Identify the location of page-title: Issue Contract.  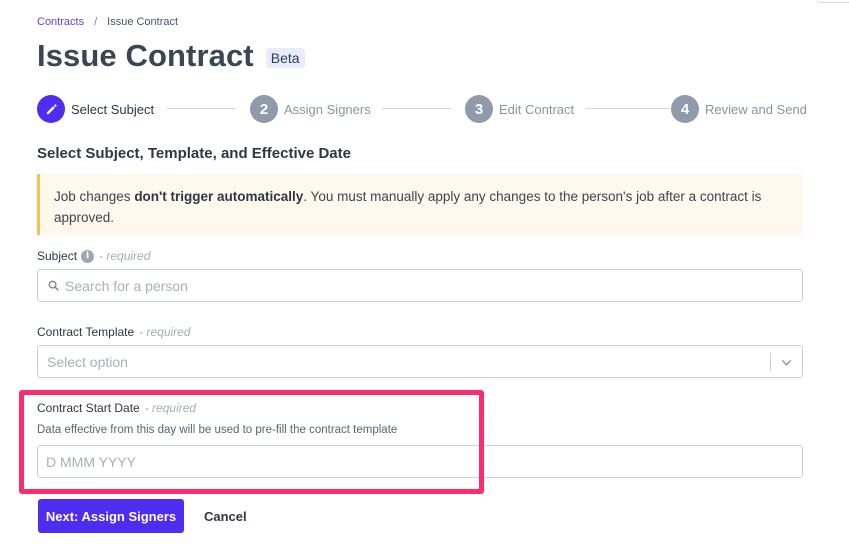
(145, 55).